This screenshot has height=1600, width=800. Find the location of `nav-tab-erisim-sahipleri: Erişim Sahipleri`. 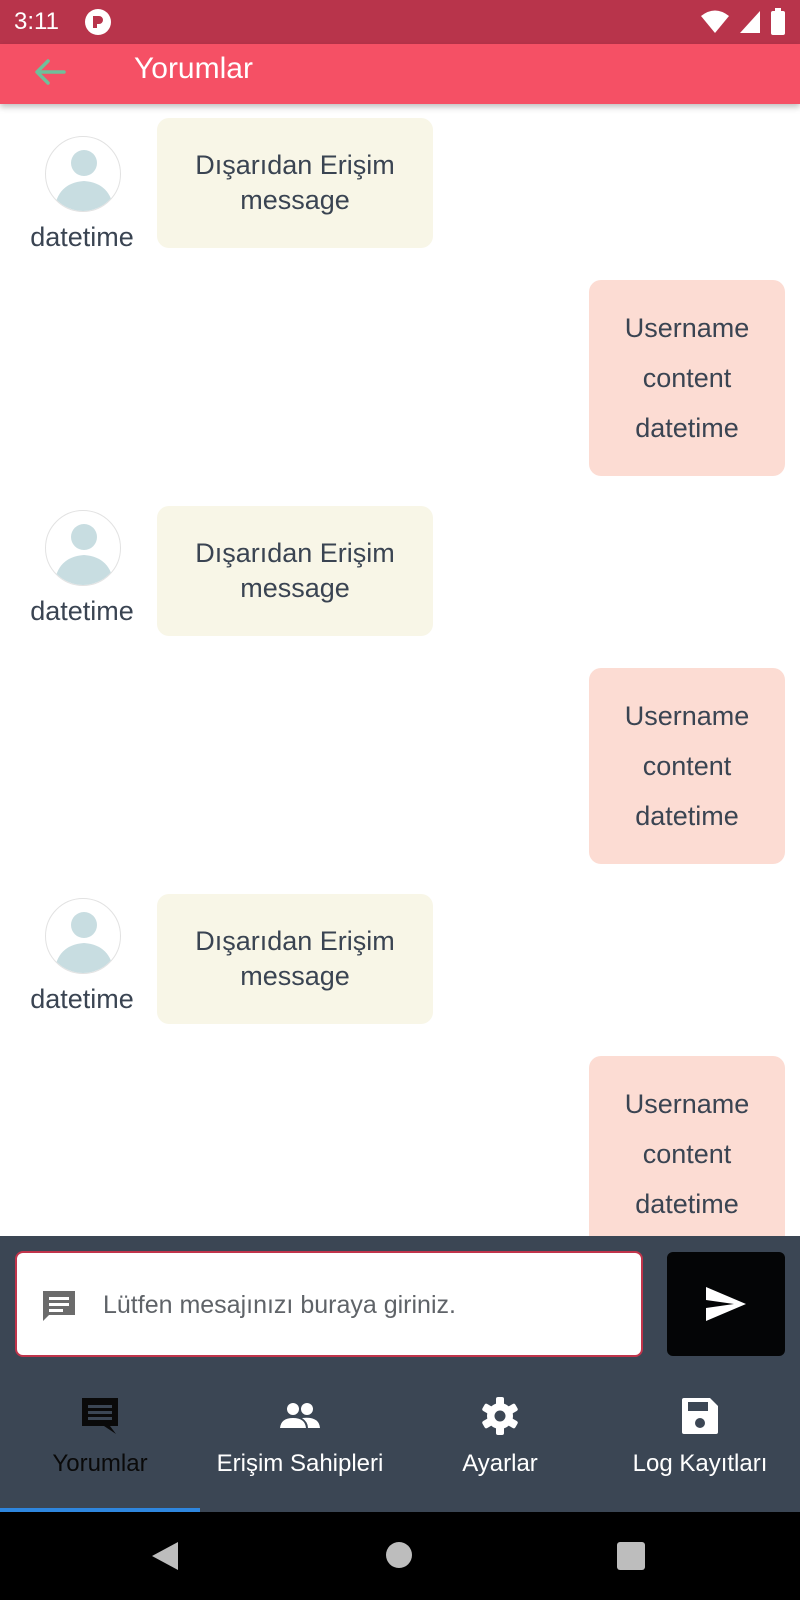

nav-tab-erisim-sahipleri: Erişim Sahipleri is located at coordinates (300, 1438).